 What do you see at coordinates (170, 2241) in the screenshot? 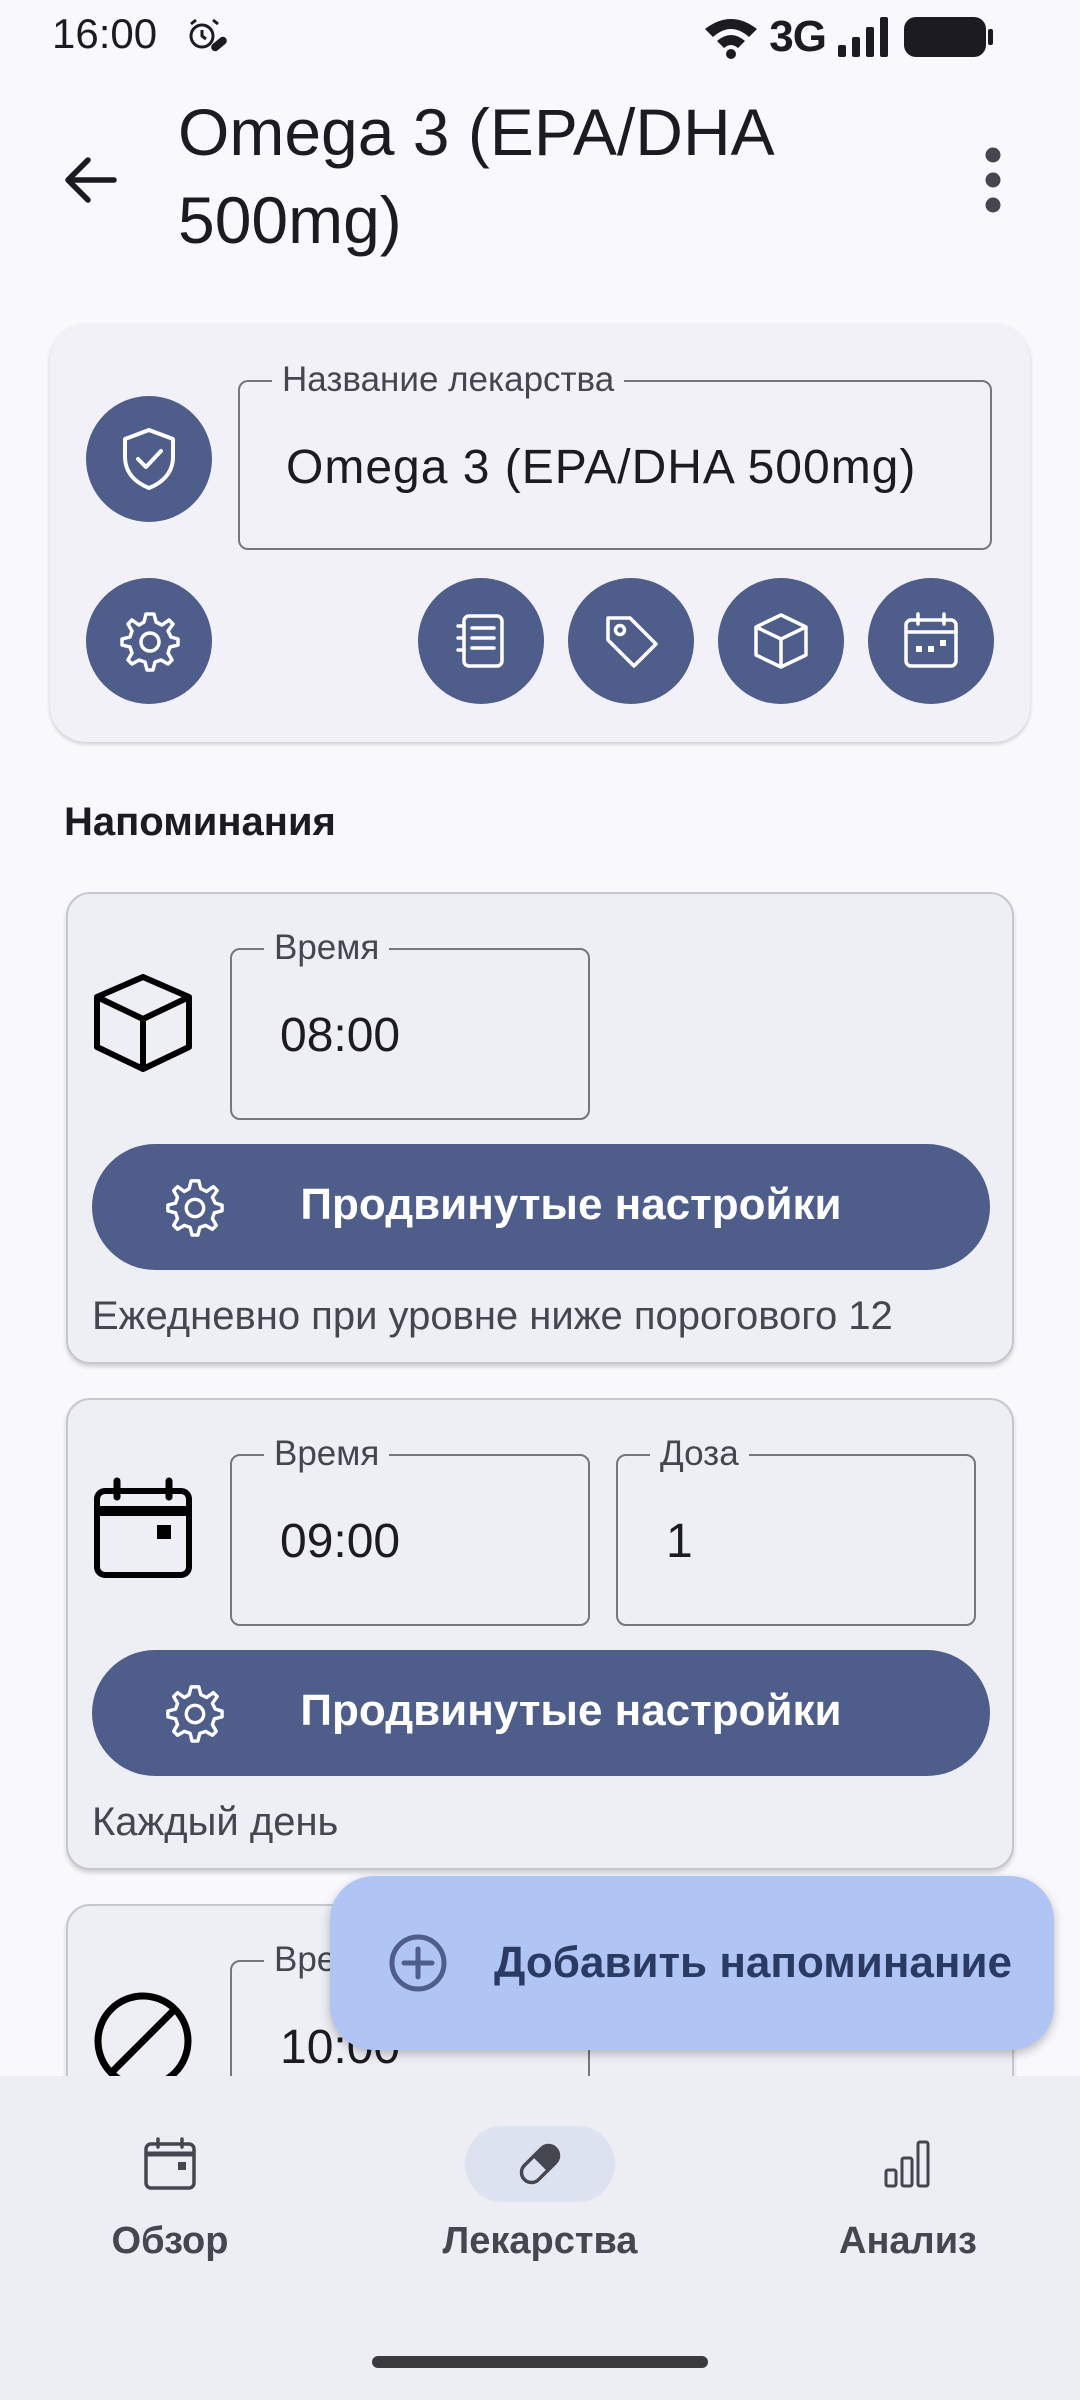
I see `nav-label-overview: Обзор` at bounding box center [170, 2241].